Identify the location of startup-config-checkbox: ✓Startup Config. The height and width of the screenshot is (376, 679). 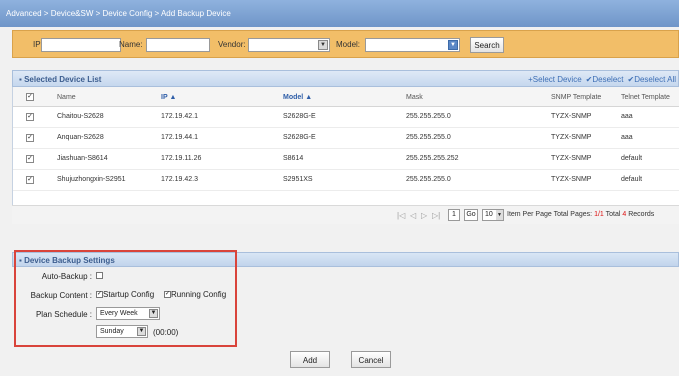
(125, 294).